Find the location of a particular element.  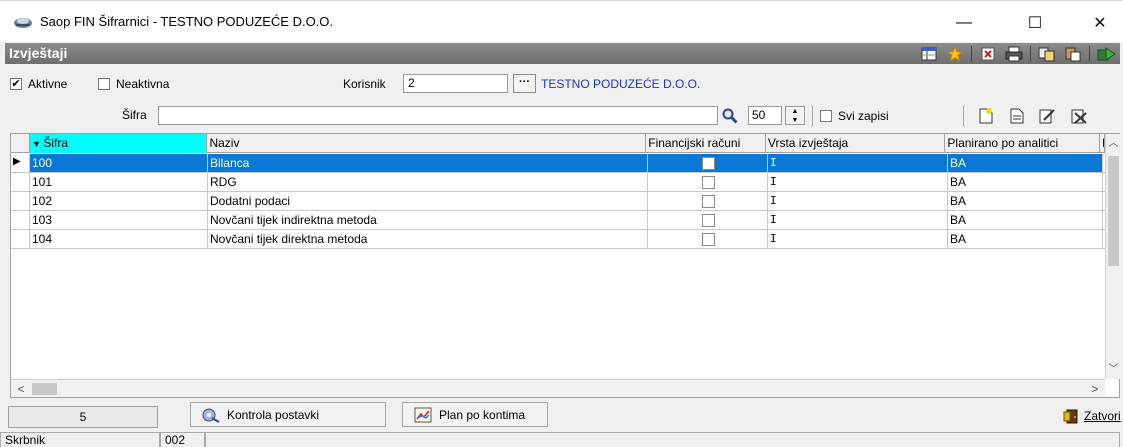

export-icon is located at coordinates (988, 54).